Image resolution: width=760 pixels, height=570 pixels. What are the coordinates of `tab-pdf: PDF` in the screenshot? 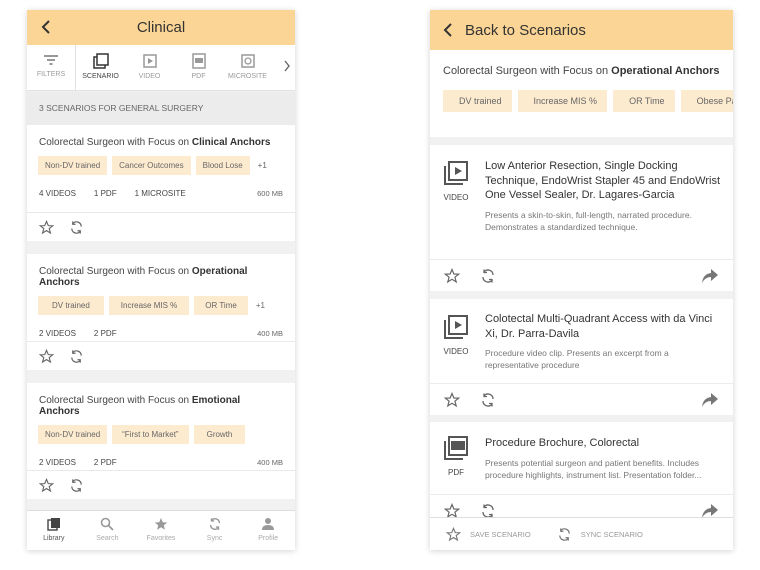 It's located at (198, 67).